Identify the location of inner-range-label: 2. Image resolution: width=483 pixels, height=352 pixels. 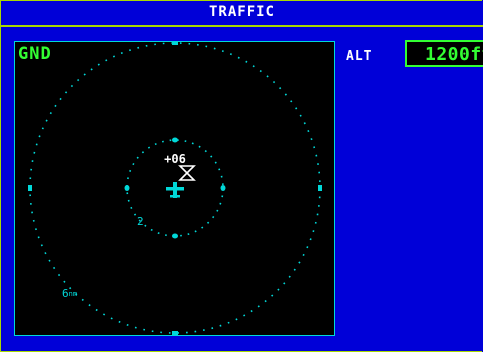
(140, 221).